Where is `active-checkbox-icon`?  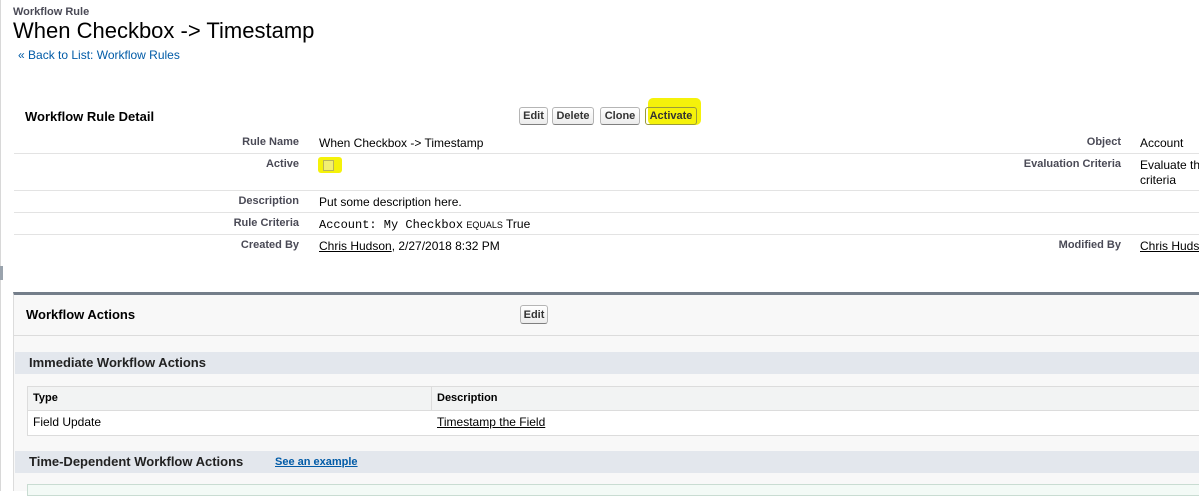 active-checkbox-icon is located at coordinates (328, 165).